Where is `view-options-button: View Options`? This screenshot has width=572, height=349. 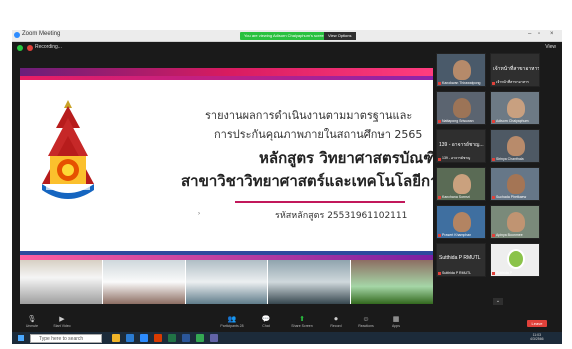 view-options-button: View Options is located at coordinates (340, 36).